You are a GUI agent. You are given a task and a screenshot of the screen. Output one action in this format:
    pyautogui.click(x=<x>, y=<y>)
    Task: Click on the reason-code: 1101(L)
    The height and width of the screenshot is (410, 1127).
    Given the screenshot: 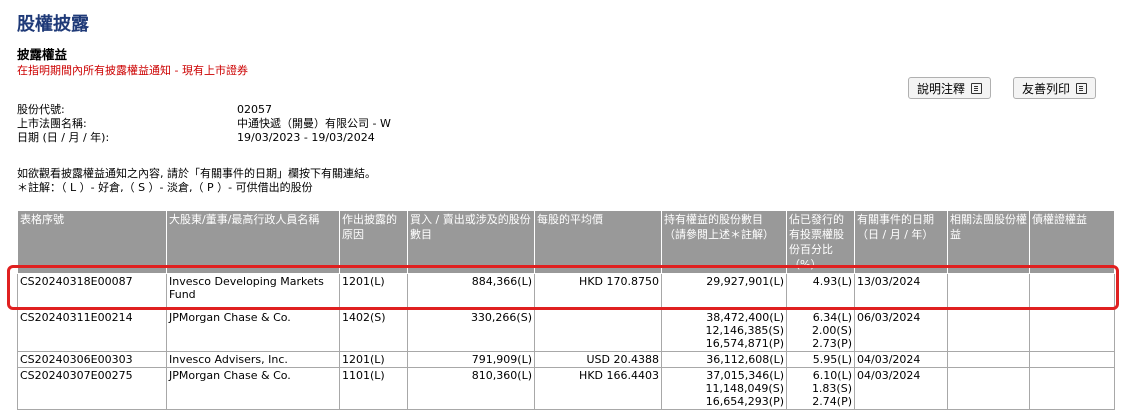 What is the action you would take?
    pyautogui.click(x=373, y=388)
    